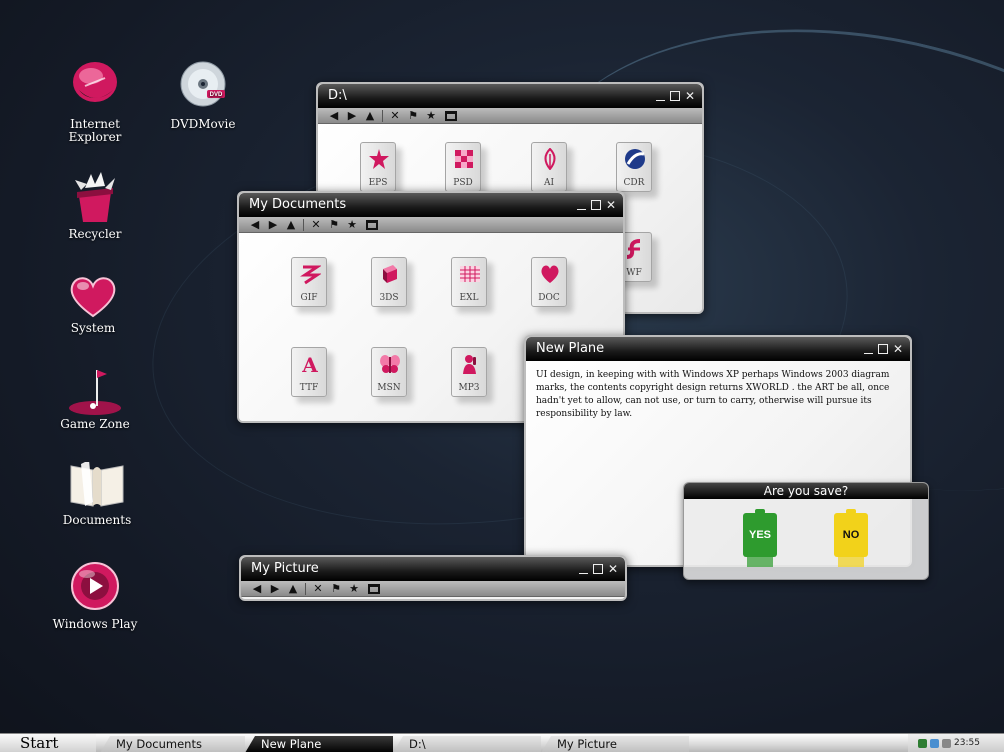  What do you see at coordinates (851, 538) in the screenshot?
I see `no-button: NO` at bounding box center [851, 538].